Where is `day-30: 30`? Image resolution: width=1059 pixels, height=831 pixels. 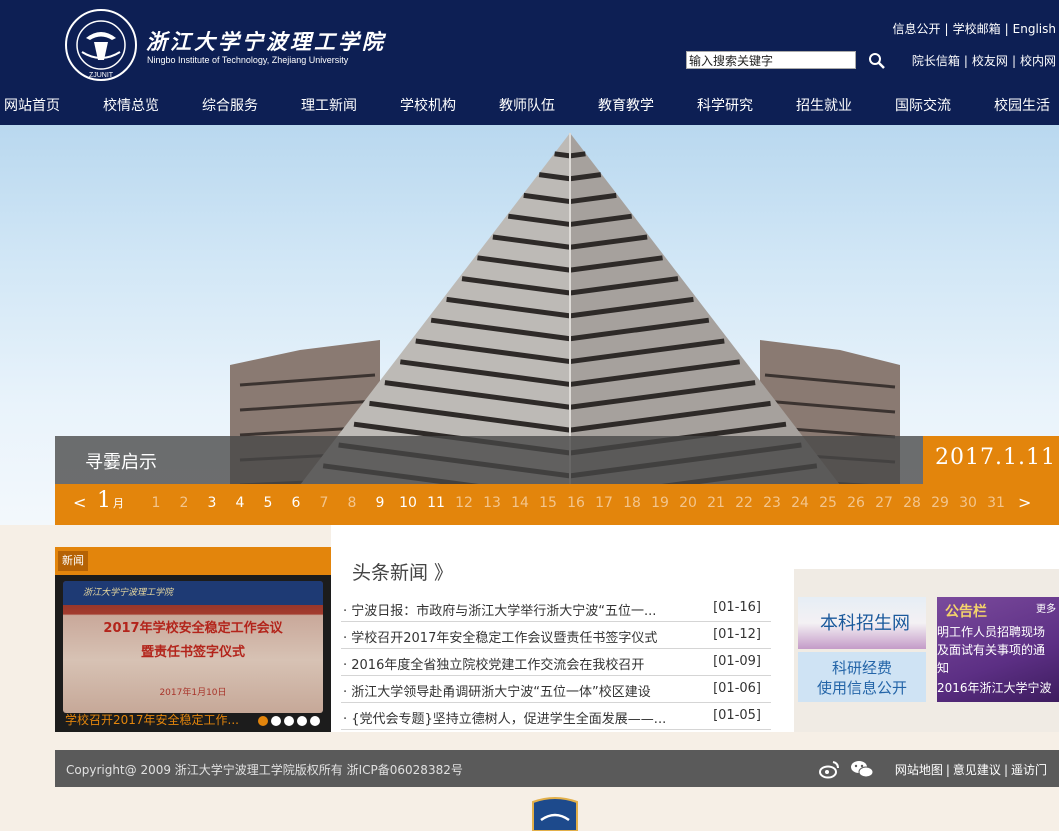
day-30: 30 is located at coordinates (968, 503).